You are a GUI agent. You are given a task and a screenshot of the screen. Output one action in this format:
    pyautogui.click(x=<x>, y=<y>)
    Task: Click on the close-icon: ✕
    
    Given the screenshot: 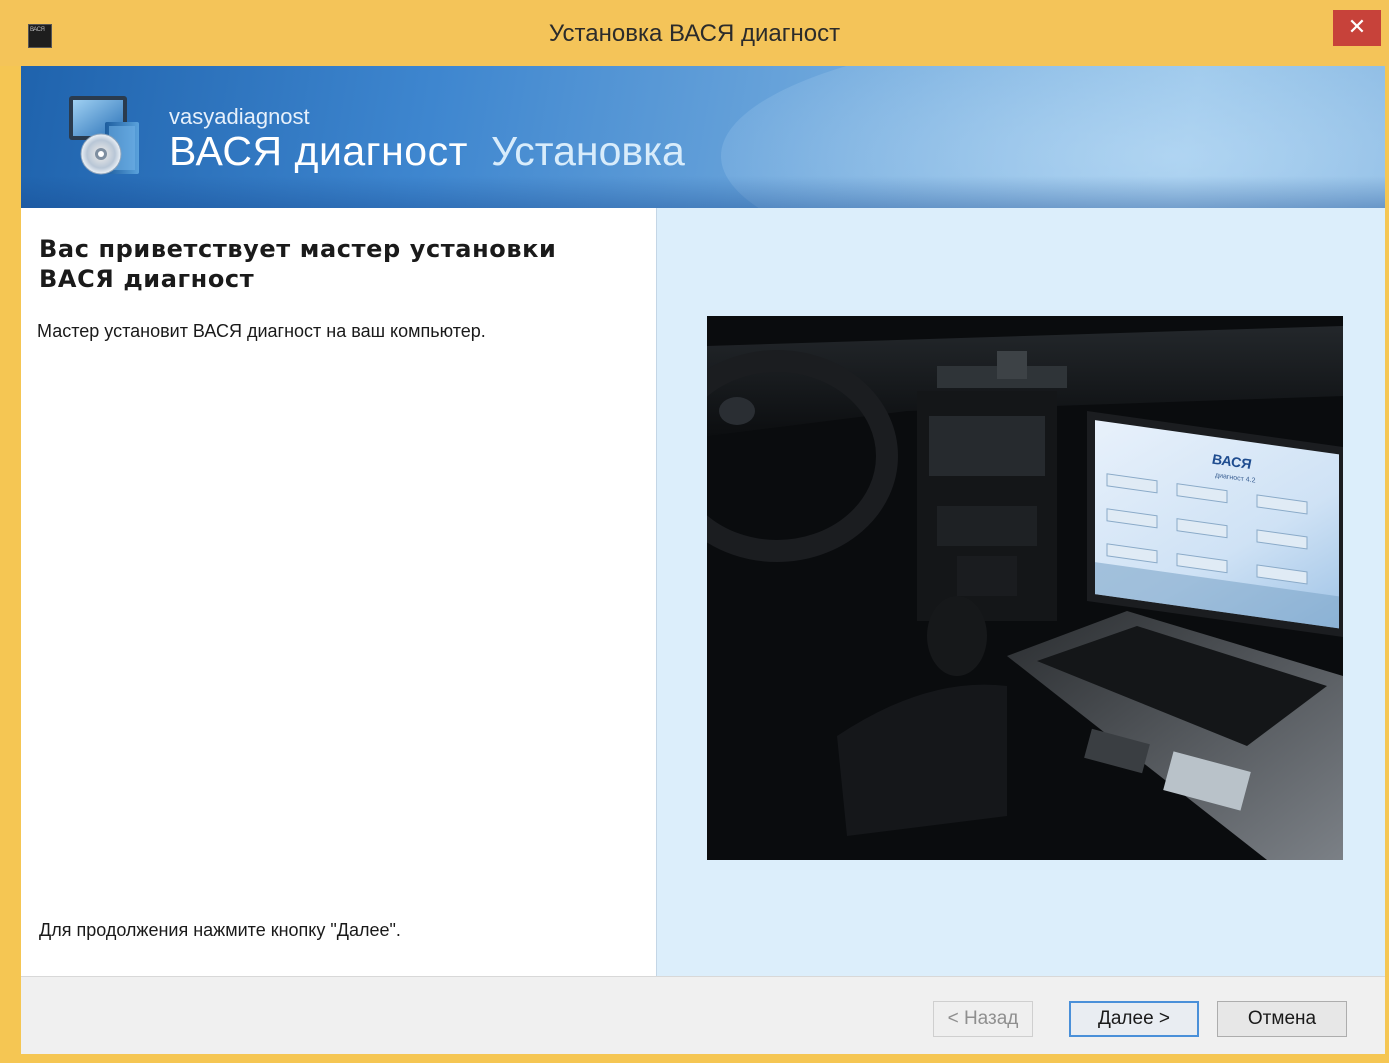 What is the action you would take?
    pyautogui.click(x=1357, y=26)
    